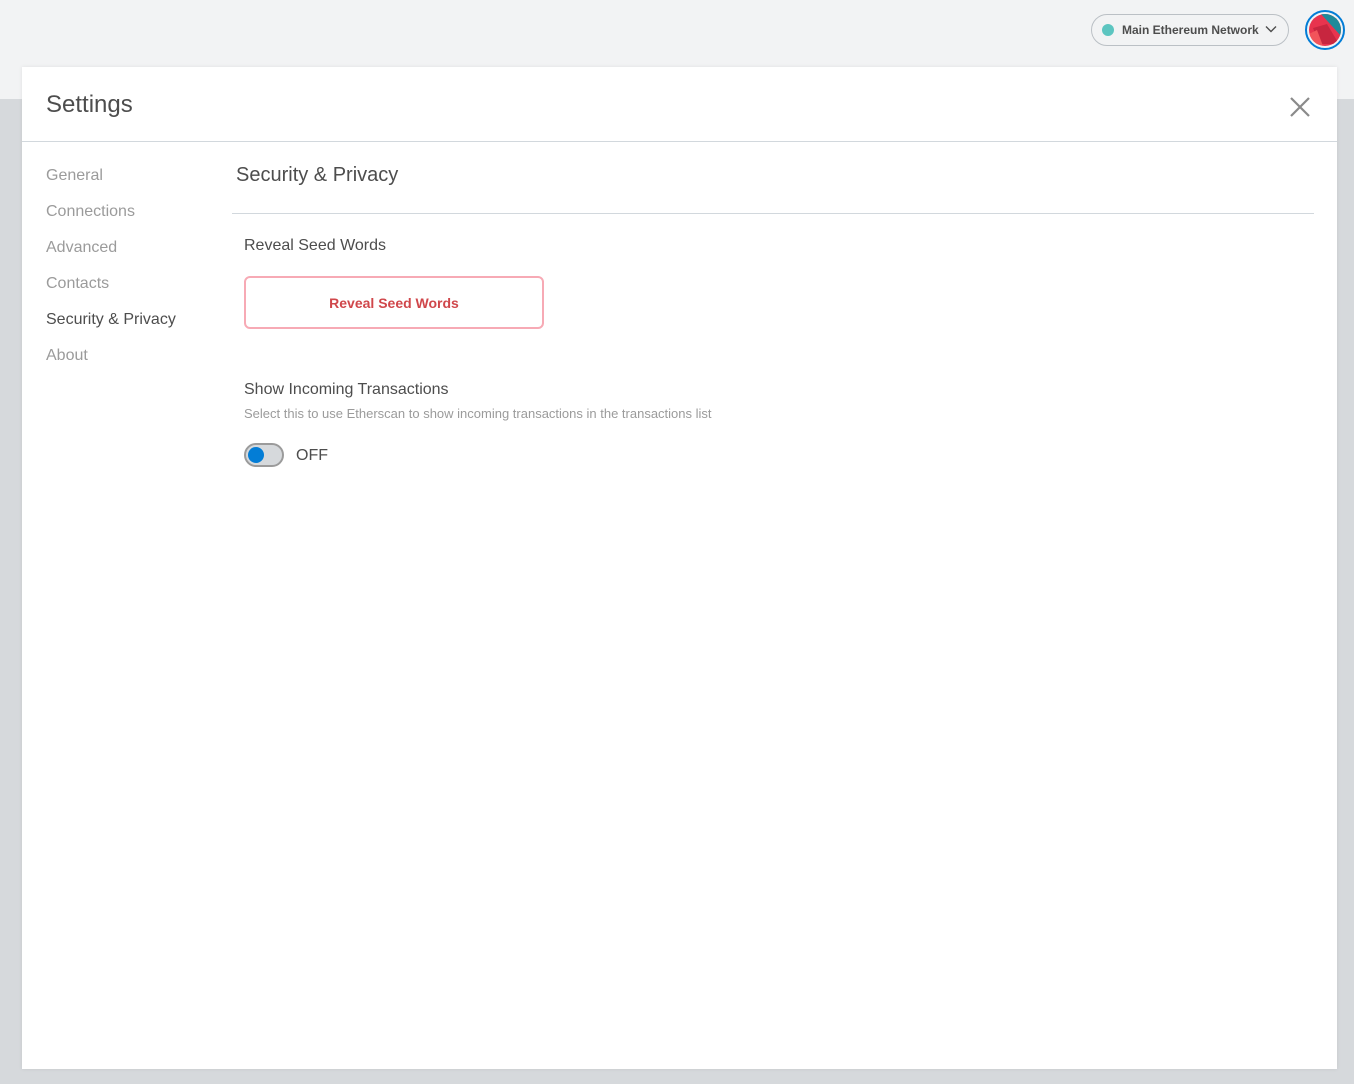 The height and width of the screenshot is (1084, 1354). Describe the element at coordinates (679, 104) in the screenshot. I see `settings-header: Settings` at that location.